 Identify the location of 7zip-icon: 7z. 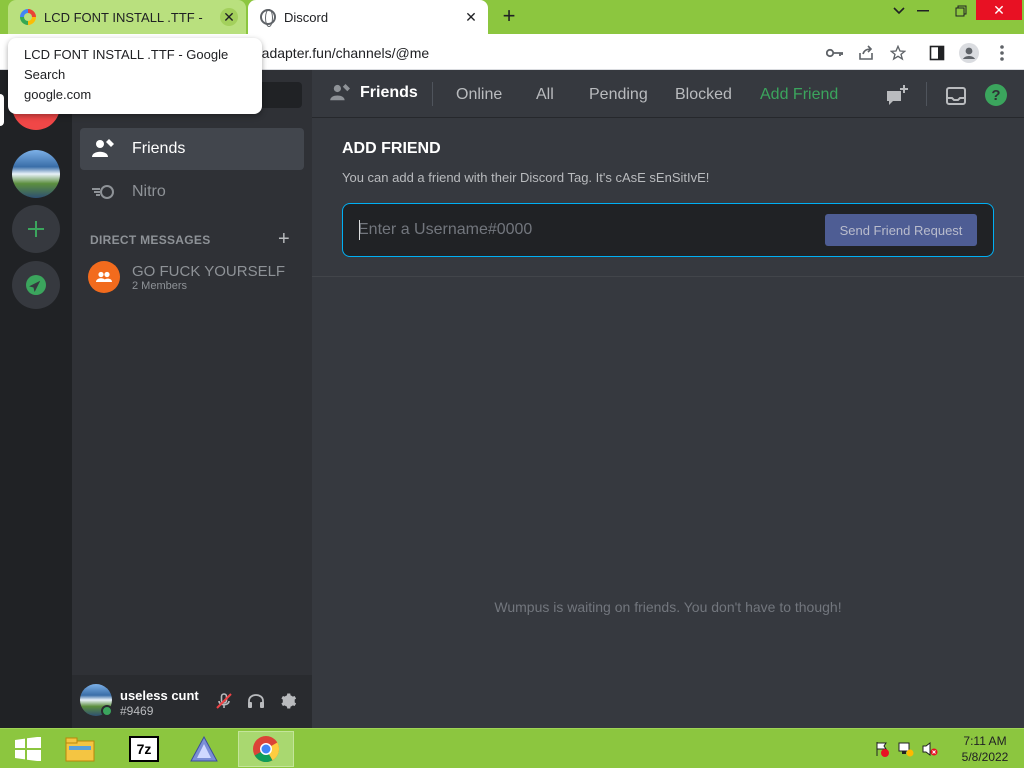
(144, 749).